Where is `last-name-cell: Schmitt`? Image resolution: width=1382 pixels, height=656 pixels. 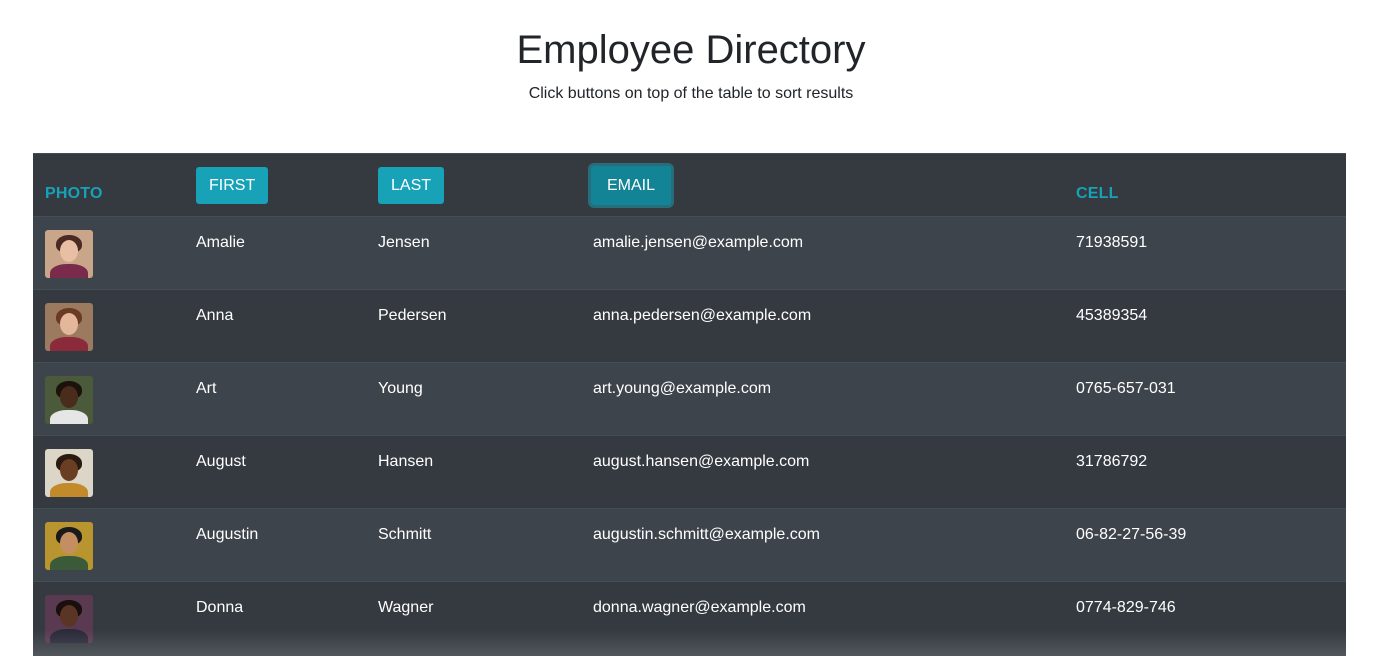 last-name-cell: Schmitt is located at coordinates (405, 534).